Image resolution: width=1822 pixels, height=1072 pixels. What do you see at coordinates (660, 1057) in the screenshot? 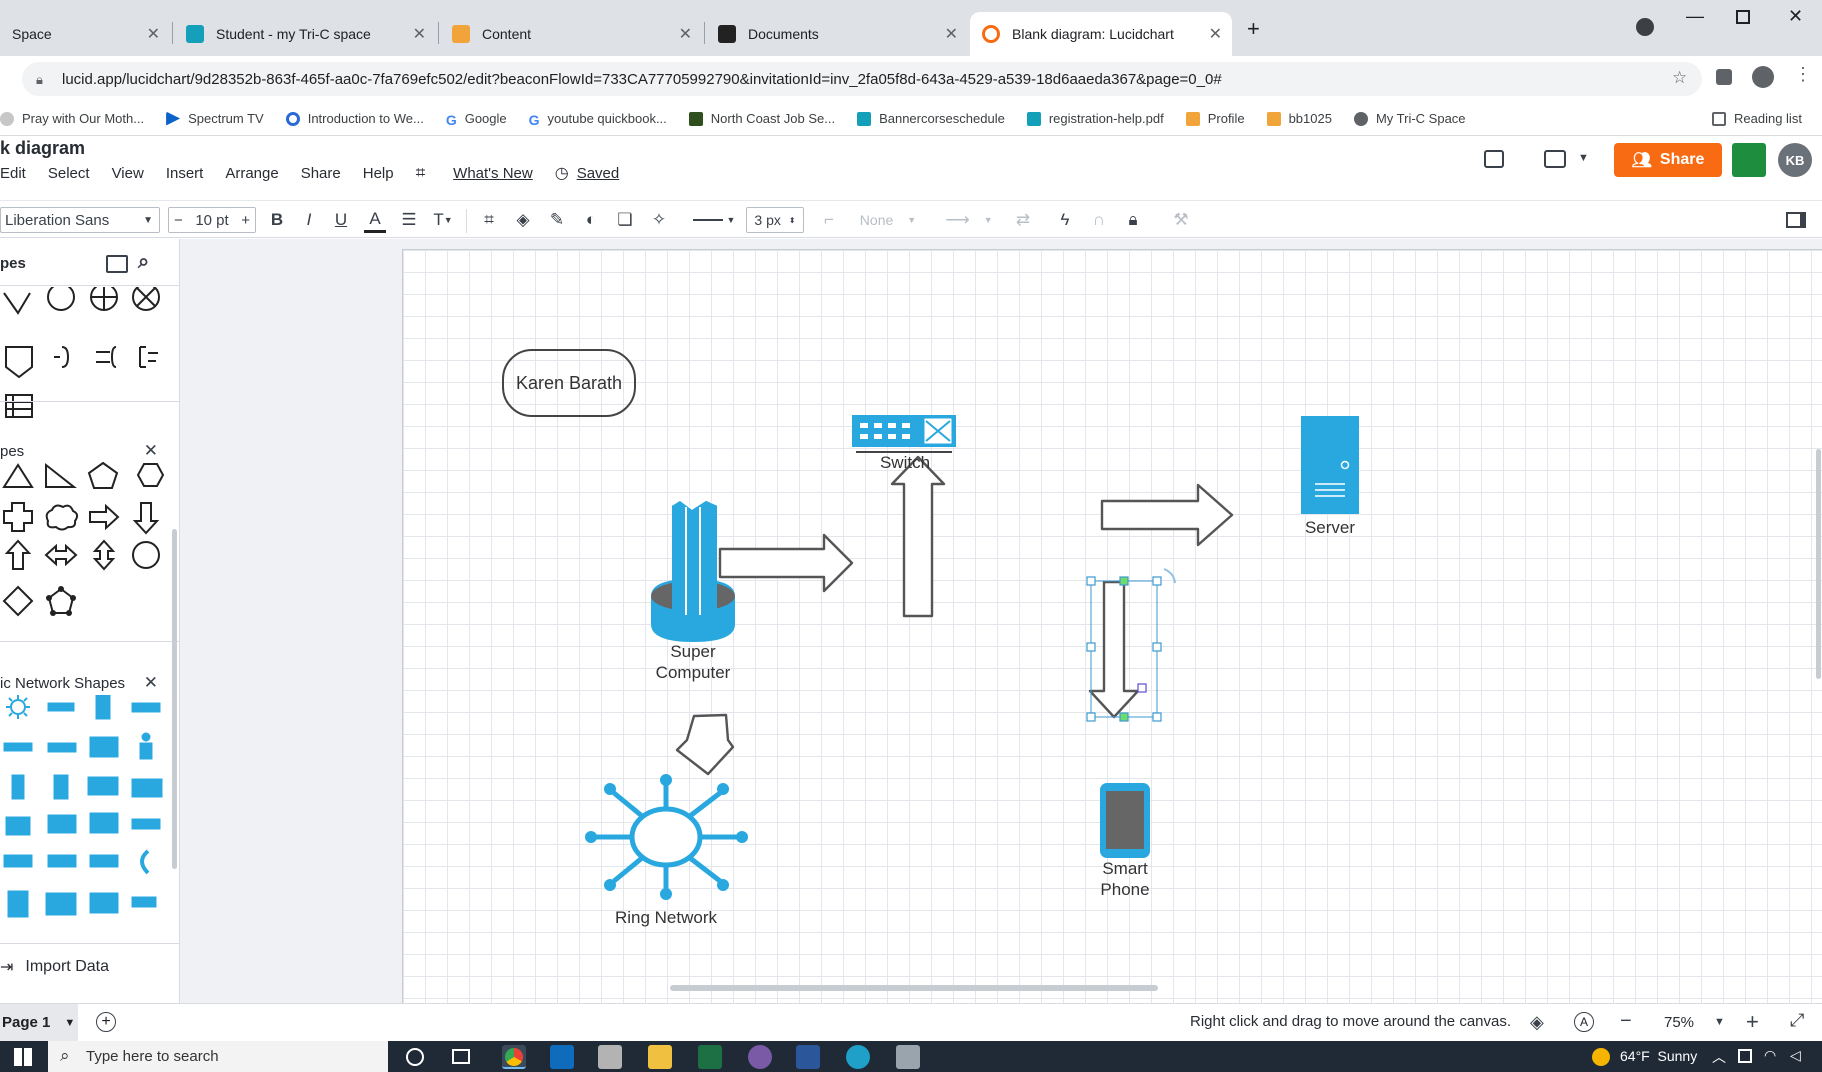
I see `file-explorer-icon` at bounding box center [660, 1057].